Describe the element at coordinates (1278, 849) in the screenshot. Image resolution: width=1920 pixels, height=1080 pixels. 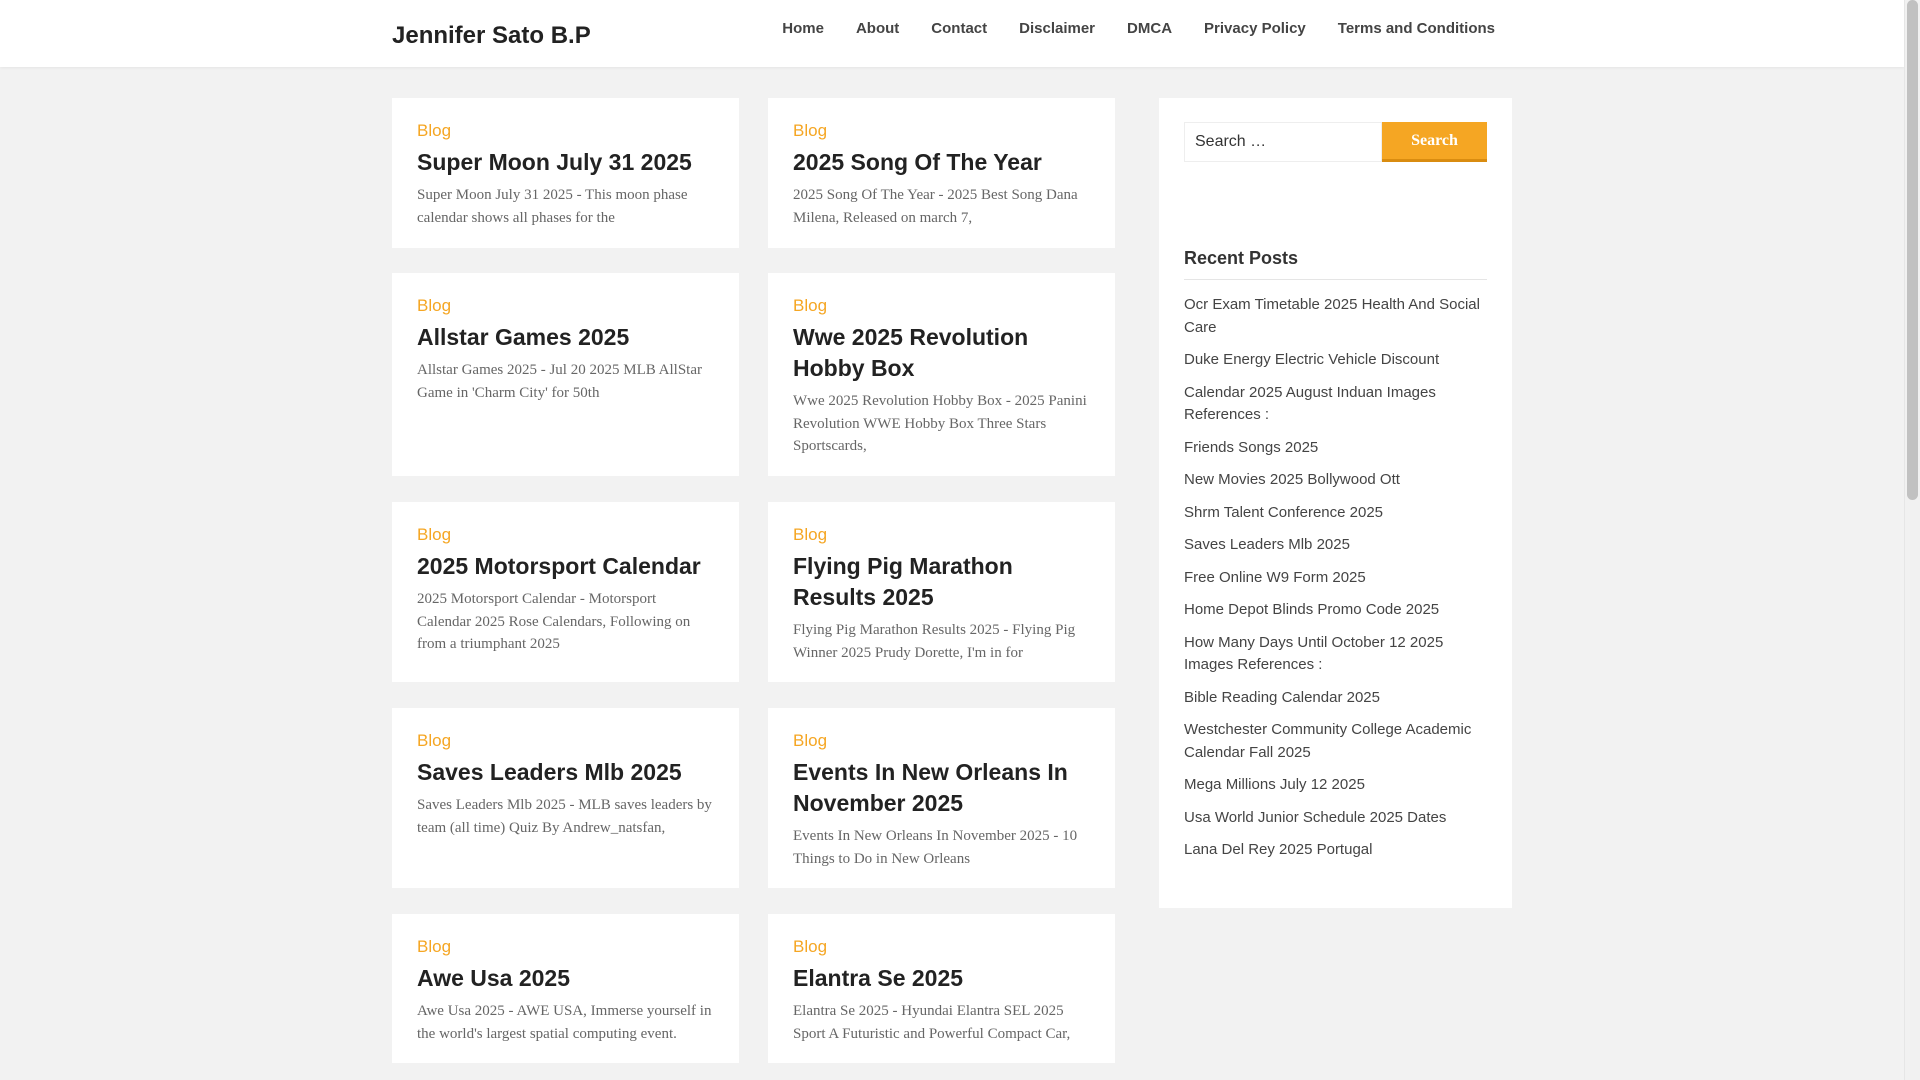
I see `recent-post-link: Lana Del Rey 2025 Portugal` at that location.